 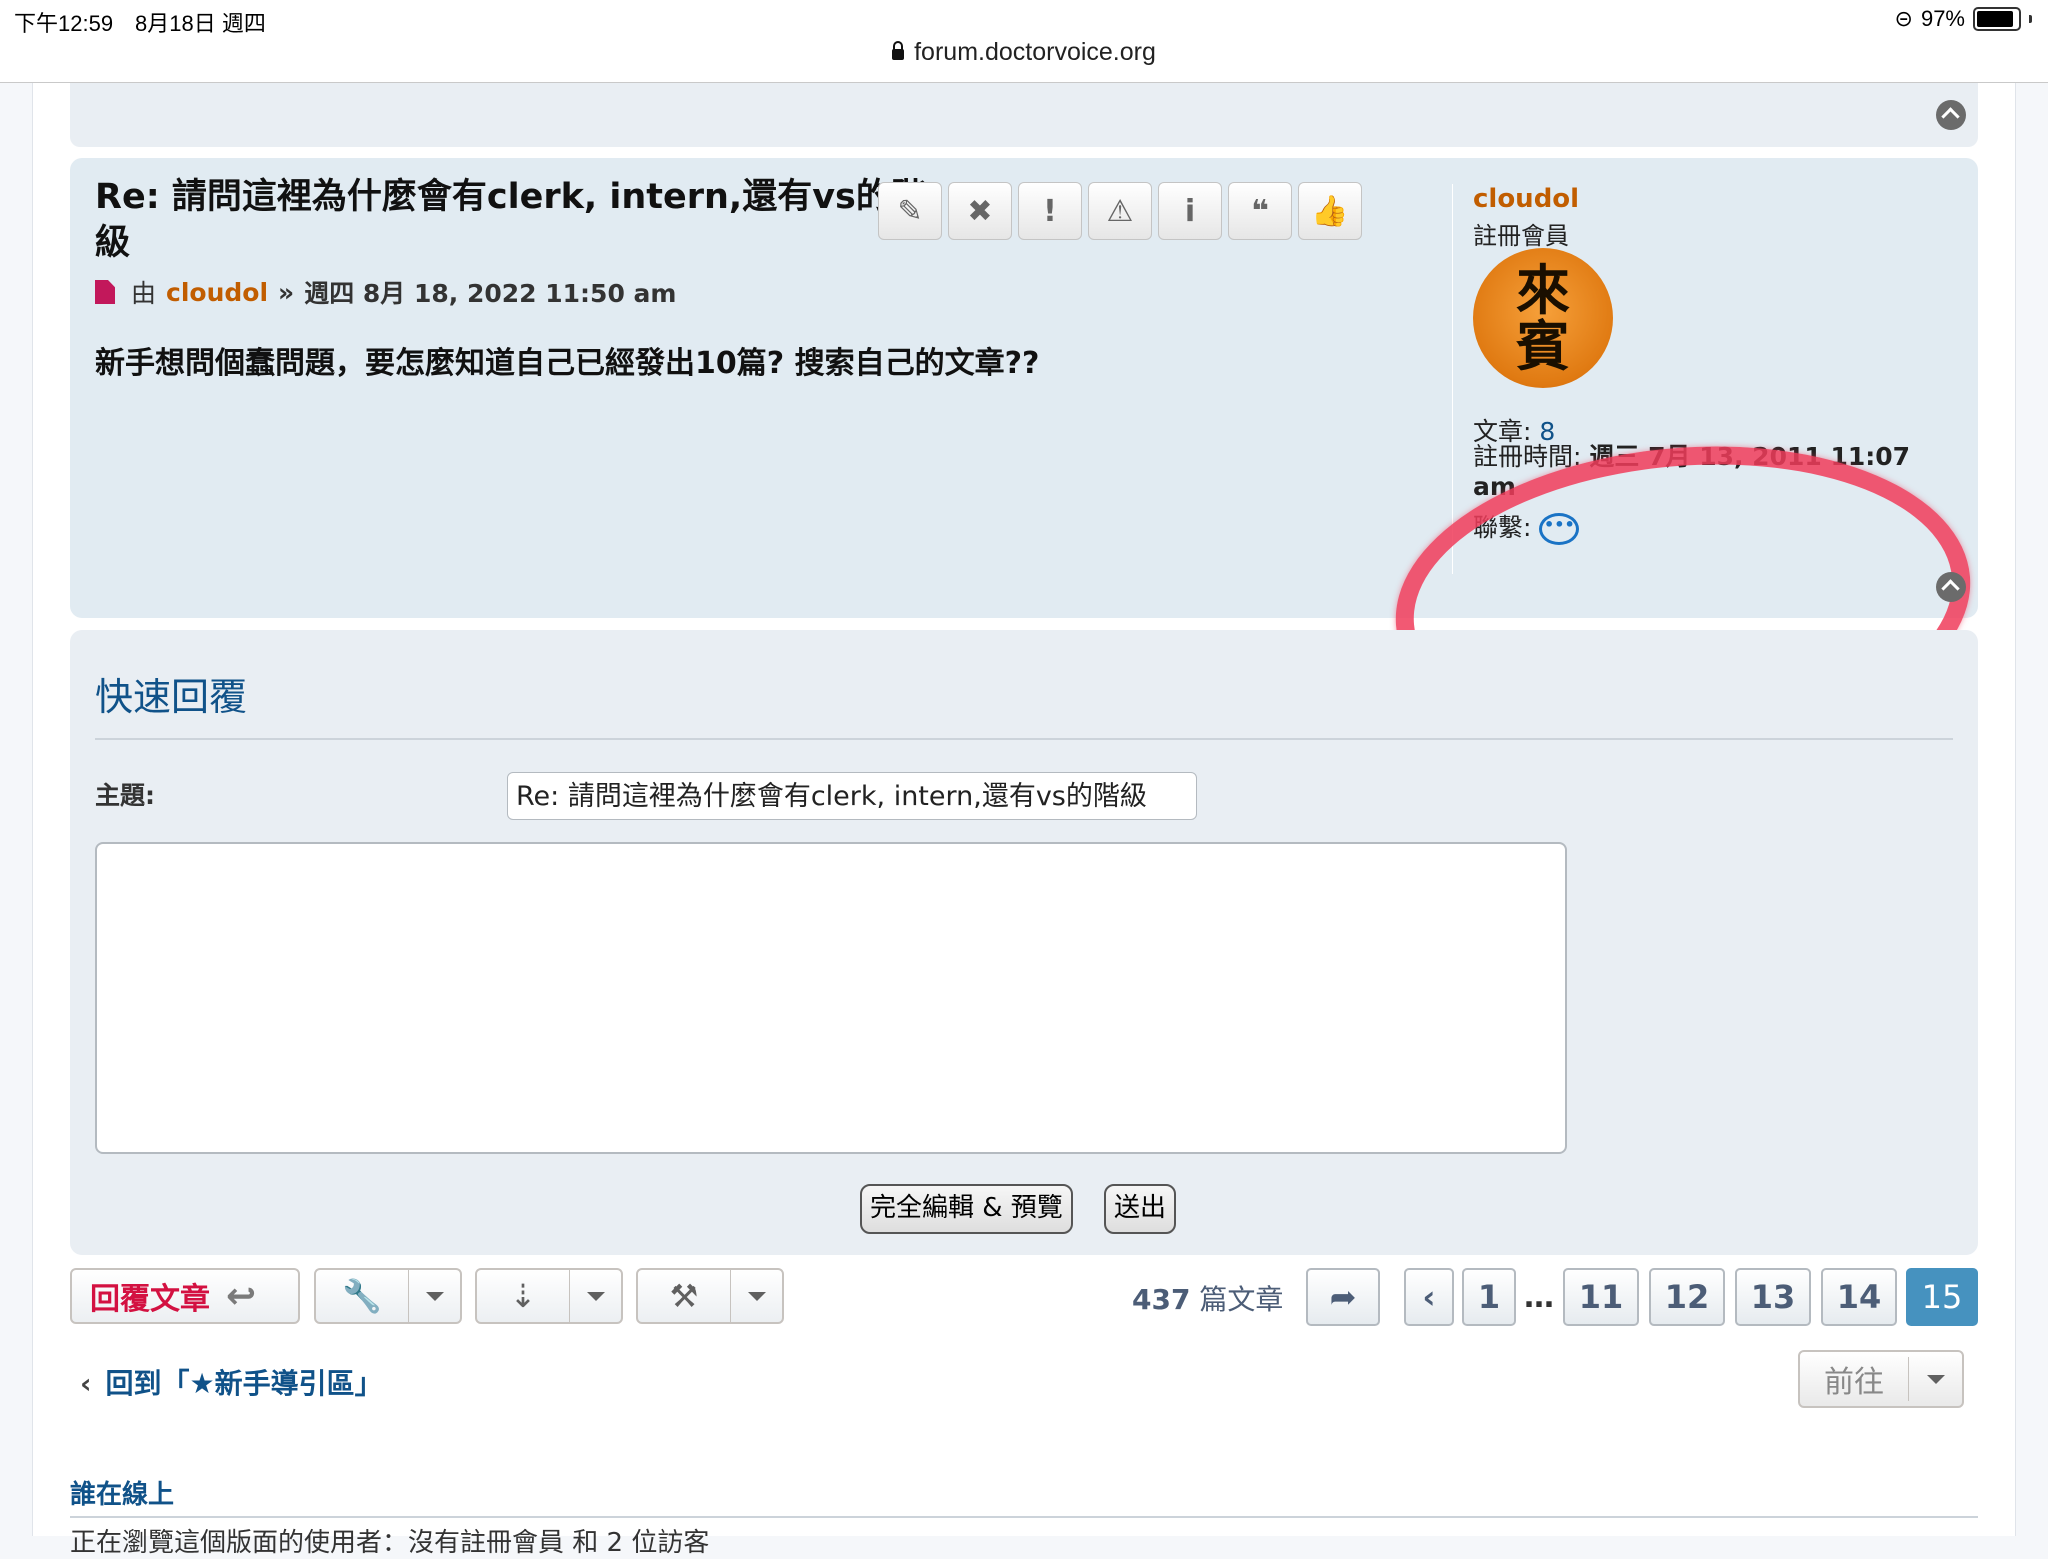 What do you see at coordinates (1429, 1297) in the screenshot?
I see `previous-page-icon: ‹` at bounding box center [1429, 1297].